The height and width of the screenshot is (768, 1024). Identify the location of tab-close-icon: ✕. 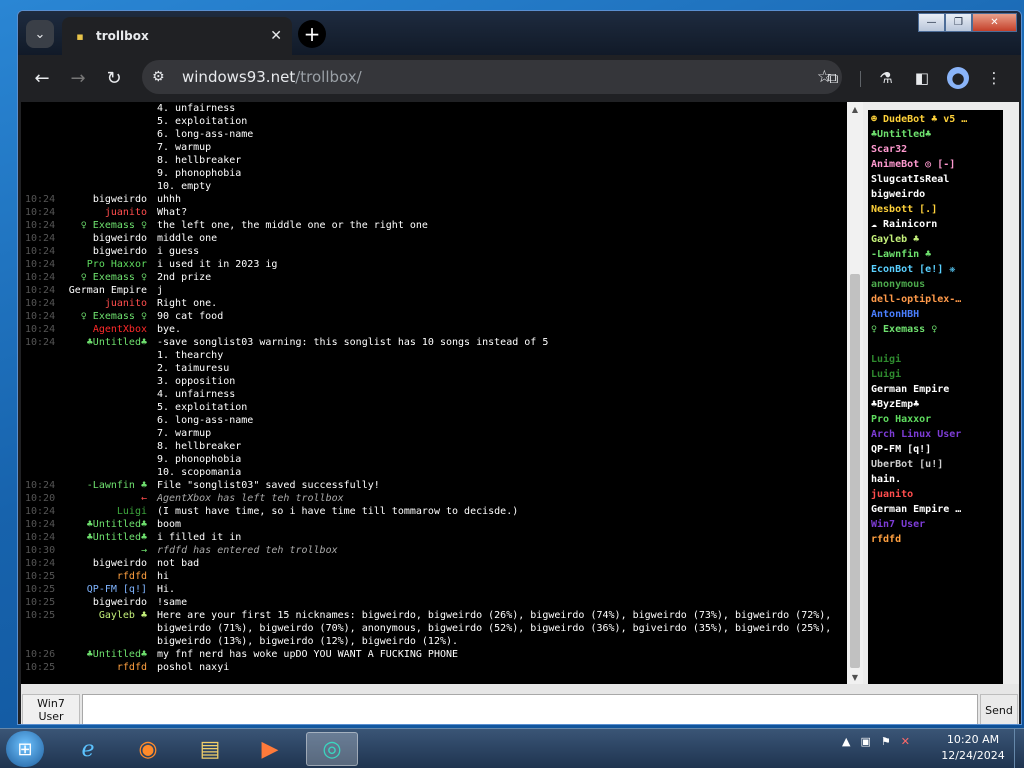
(276, 36).